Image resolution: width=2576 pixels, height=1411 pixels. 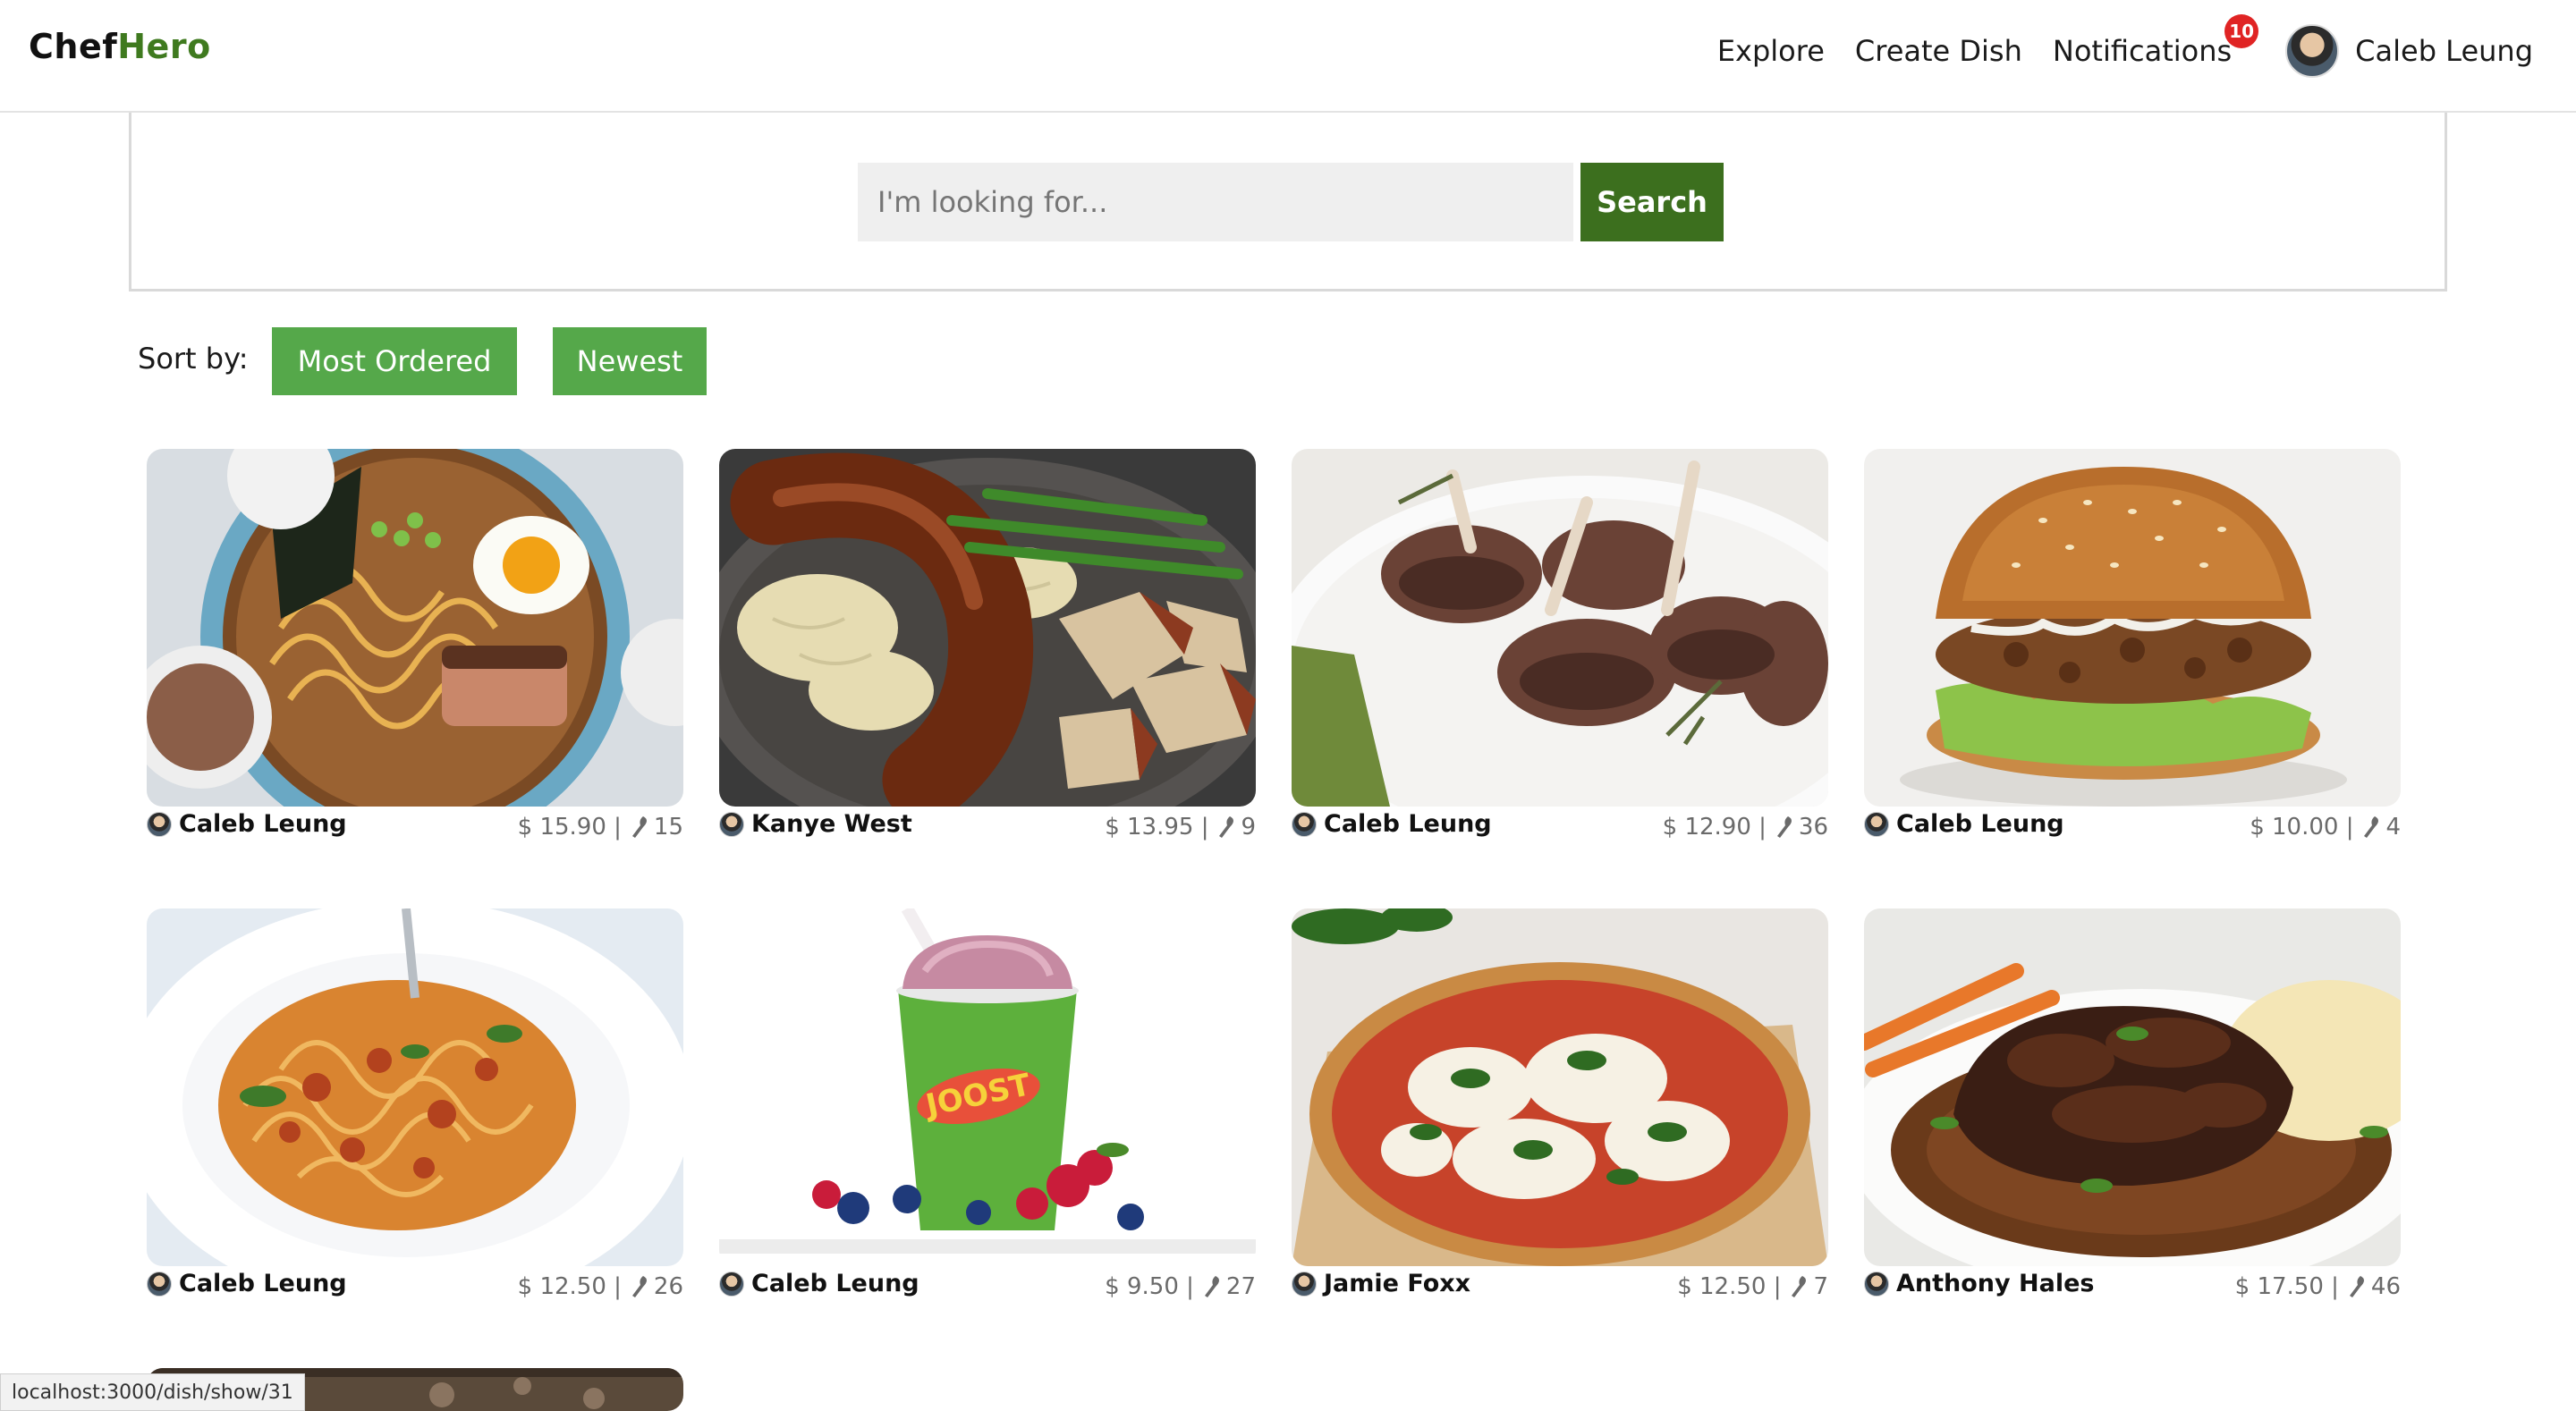 What do you see at coordinates (415, 1087) in the screenshot?
I see `dish-image-spaghetti` at bounding box center [415, 1087].